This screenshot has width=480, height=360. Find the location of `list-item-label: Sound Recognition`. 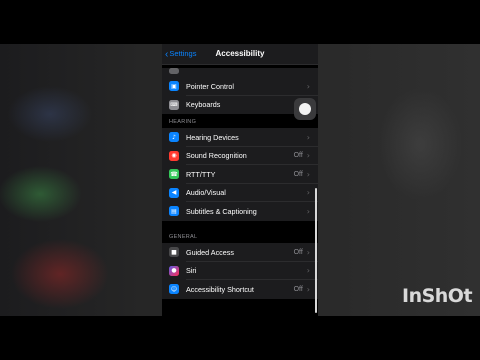

list-item-label: Sound Recognition is located at coordinates (216, 156).